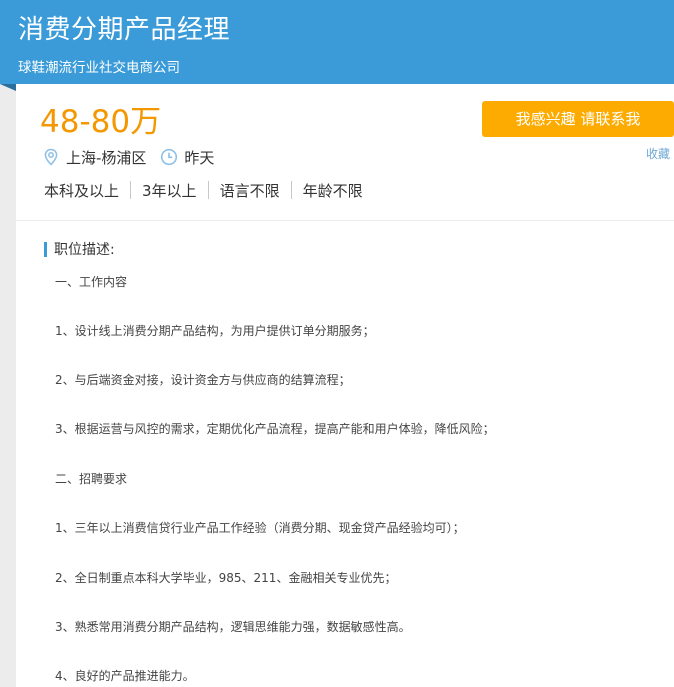 Image resolution: width=674 pixels, height=687 pixels. Describe the element at coordinates (99, 66) in the screenshot. I see `company-name: 球鞋潮流行业社交电商公司` at that location.